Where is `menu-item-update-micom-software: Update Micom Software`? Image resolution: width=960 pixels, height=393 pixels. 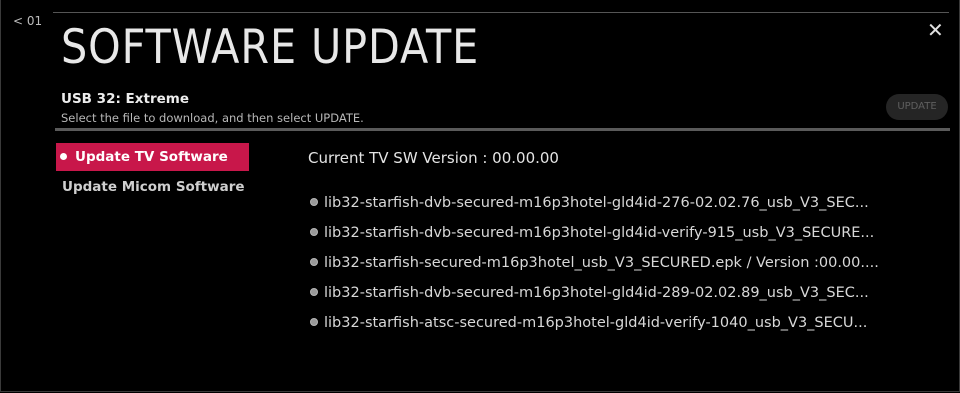
menu-item-update-micom-software: Update Micom Software is located at coordinates (152, 187).